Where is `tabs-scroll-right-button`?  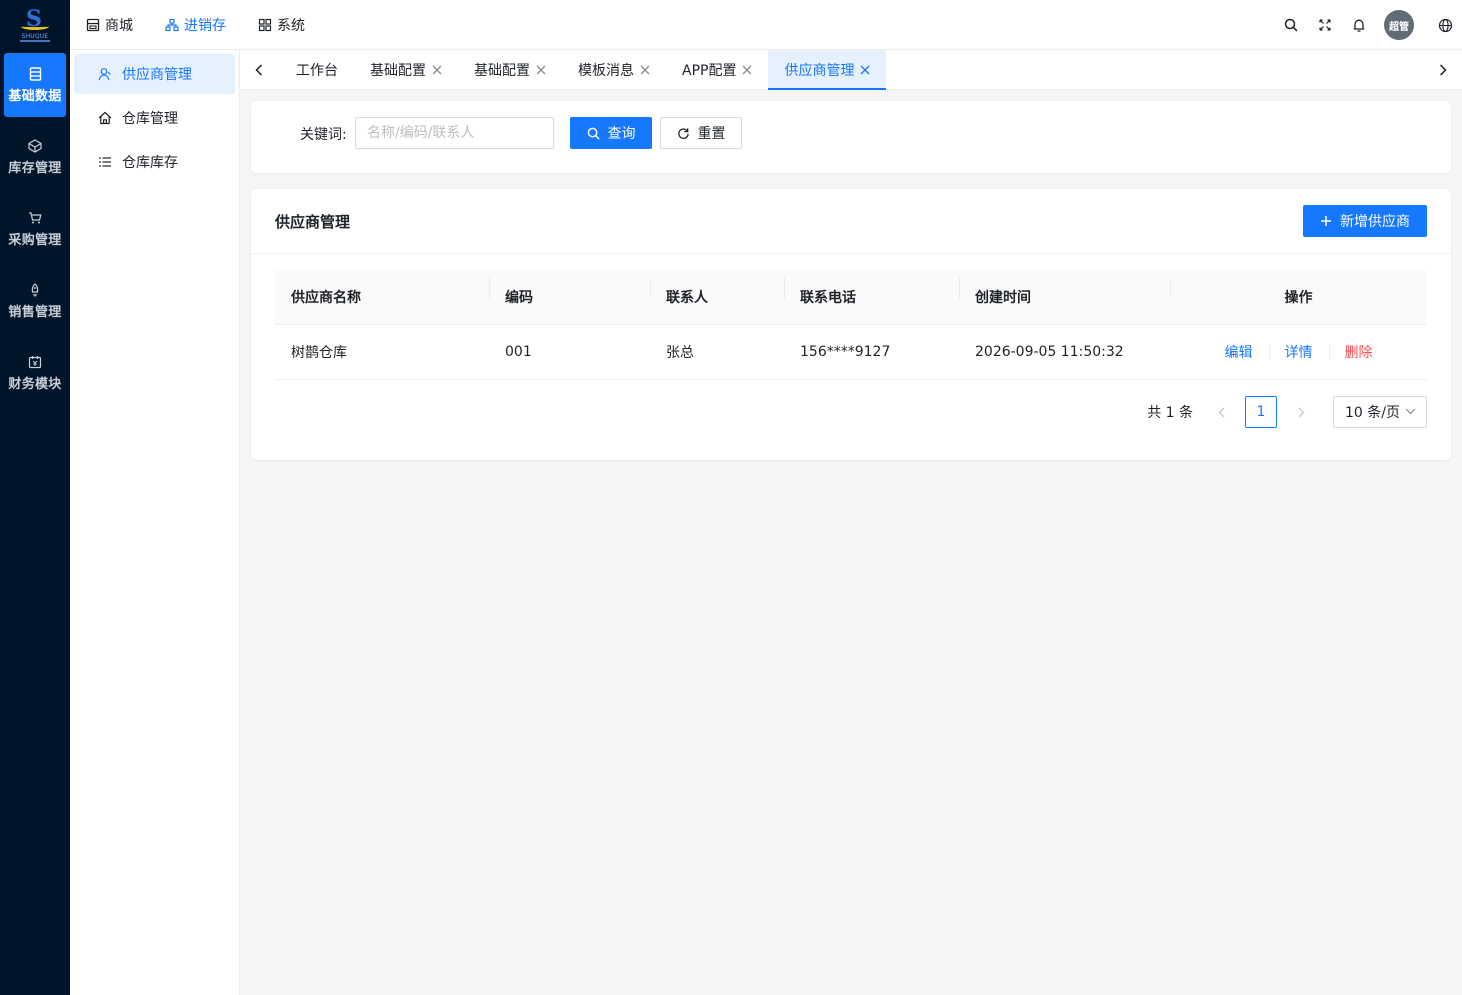 tabs-scroll-right-button is located at coordinates (1443, 70).